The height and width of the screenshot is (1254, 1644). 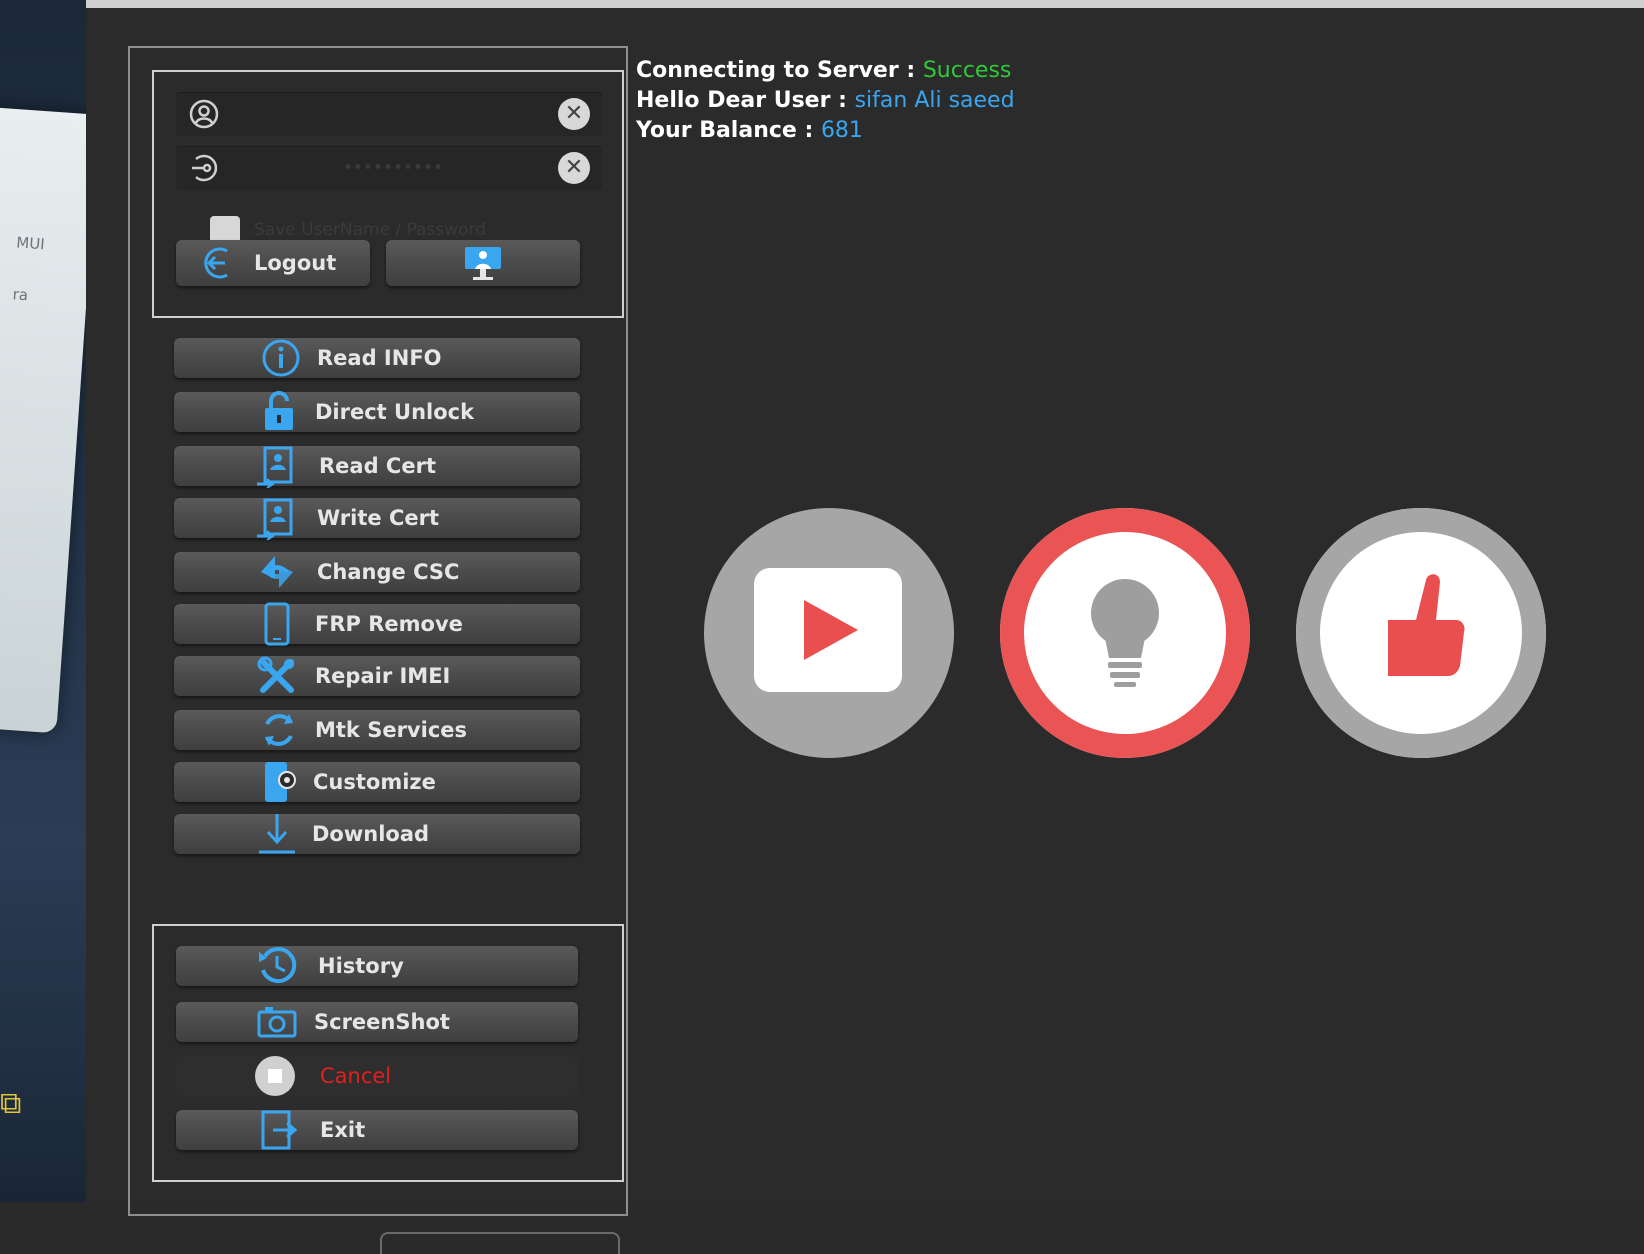 I want to click on read-info-button: Read INFO, so click(x=377, y=358).